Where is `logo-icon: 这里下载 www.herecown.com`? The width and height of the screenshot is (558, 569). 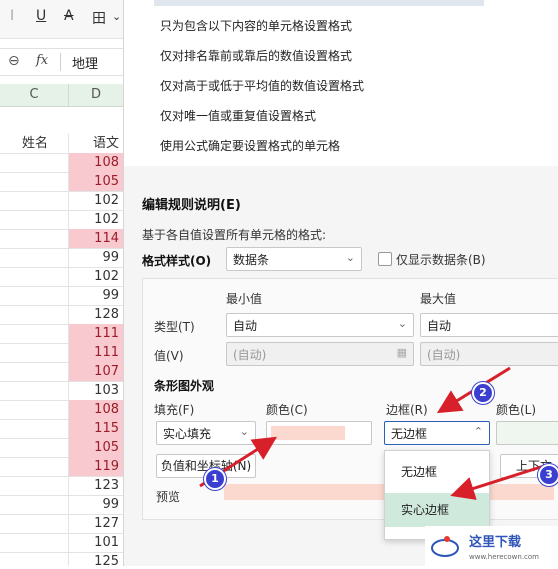
logo-icon: 这里下载 www.herecown.com is located at coordinates (485, 547).